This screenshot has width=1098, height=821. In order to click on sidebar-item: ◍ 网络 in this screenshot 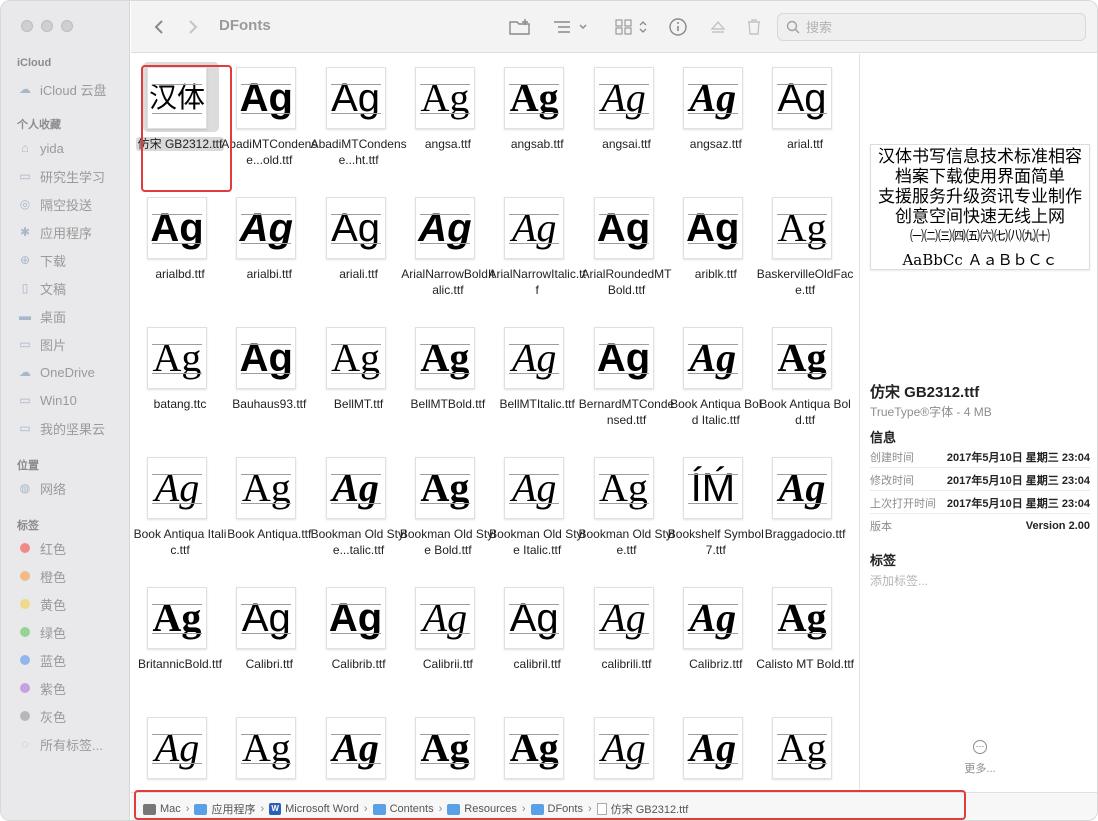, I will do `click(41, 488)`.